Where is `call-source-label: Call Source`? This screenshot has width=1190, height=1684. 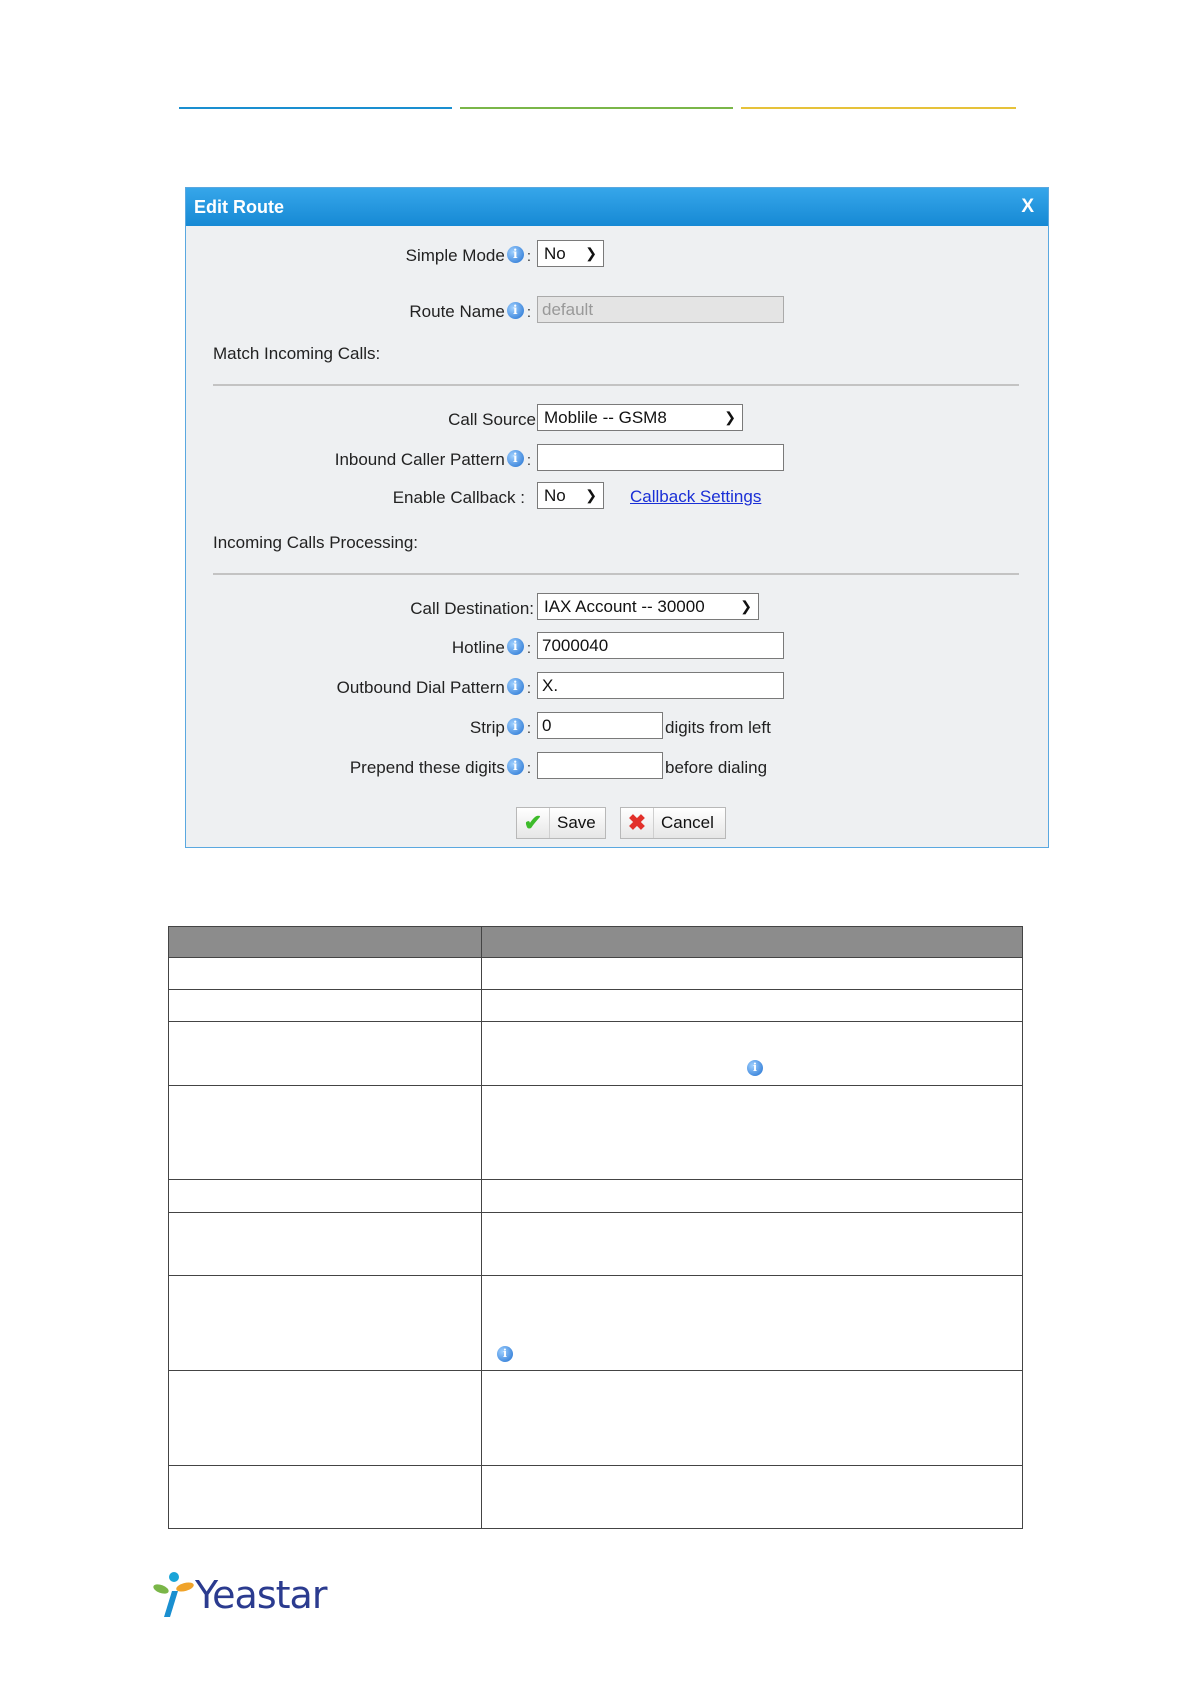
call-source-label: Call Source is located at coordinates (492, 419).